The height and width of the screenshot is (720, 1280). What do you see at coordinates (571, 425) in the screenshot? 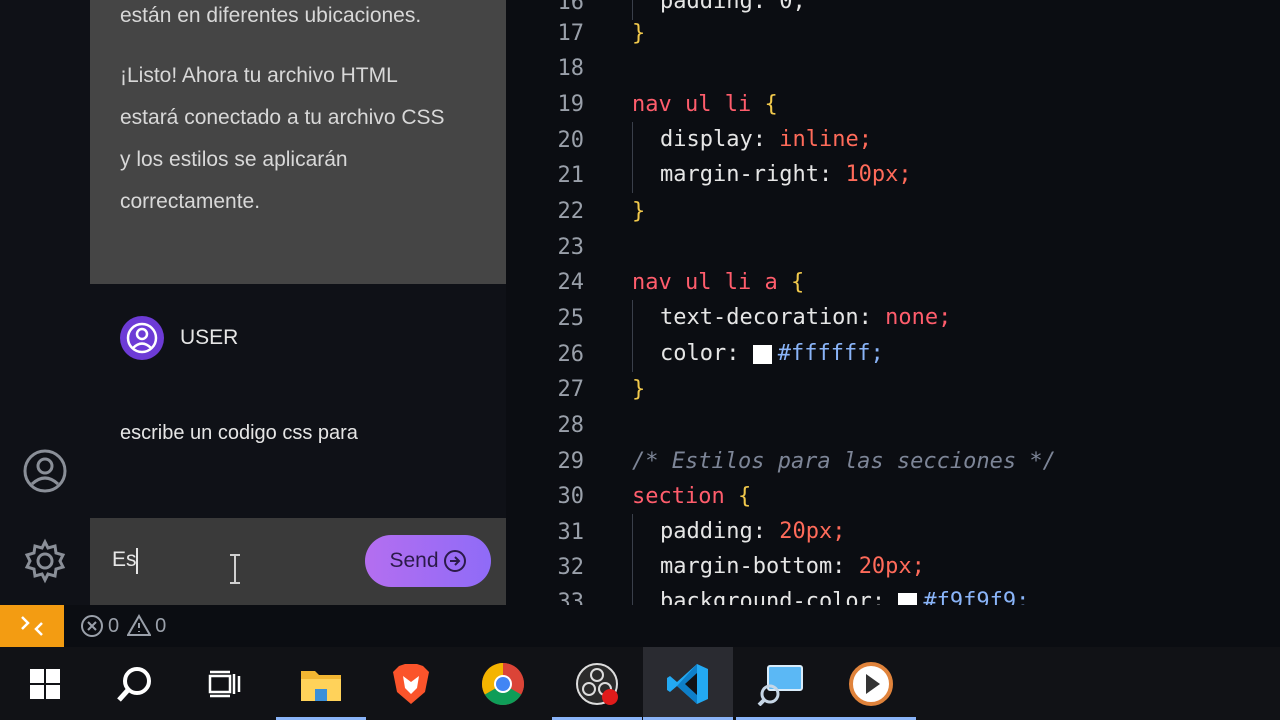
I see `line-number: 28` at bounding box center [571, 425].